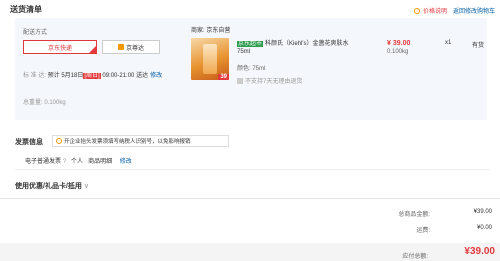 The image size is (500, 261). I want to click on invoice-tip: 开企业抬头发票须填写纳税人识别号，以免影响报销, so click(140, 141).